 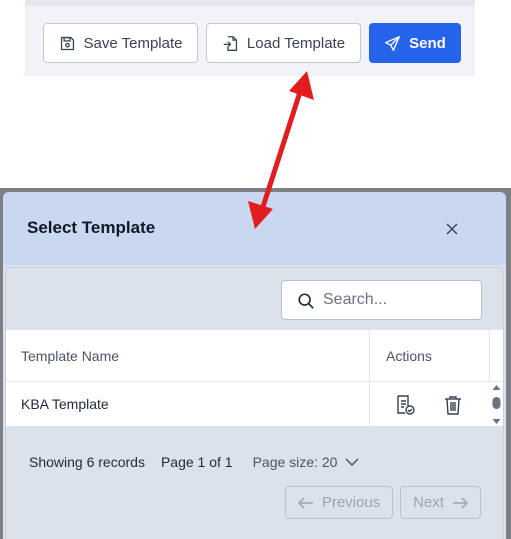 What do you see at coordinates (91, 227) in the screenshot?
I see `modal-title: Select Template` at bounding box center [91, 227].